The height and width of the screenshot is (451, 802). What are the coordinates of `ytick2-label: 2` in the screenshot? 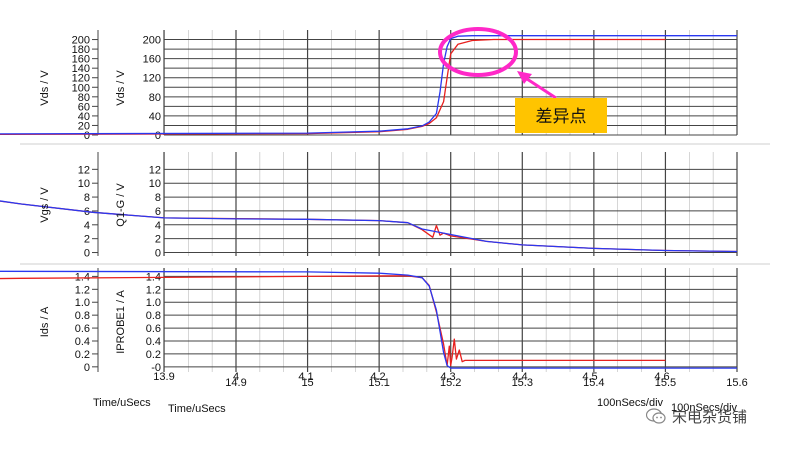 It's located at (158, 240).